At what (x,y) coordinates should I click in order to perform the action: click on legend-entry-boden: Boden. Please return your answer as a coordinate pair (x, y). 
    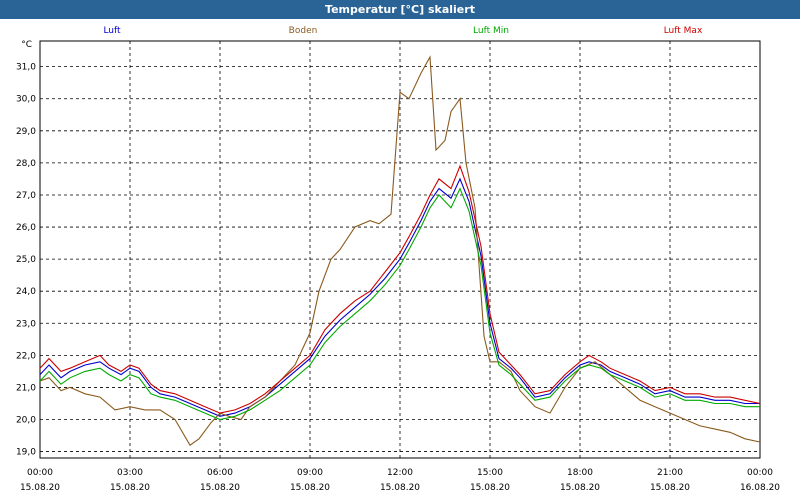
    Looking at the image, I should click on (303, 31).